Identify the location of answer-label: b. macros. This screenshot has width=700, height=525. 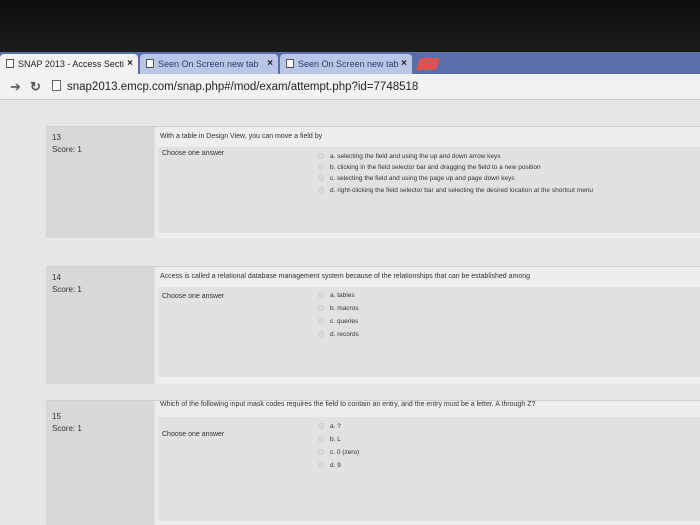
(344, 308).